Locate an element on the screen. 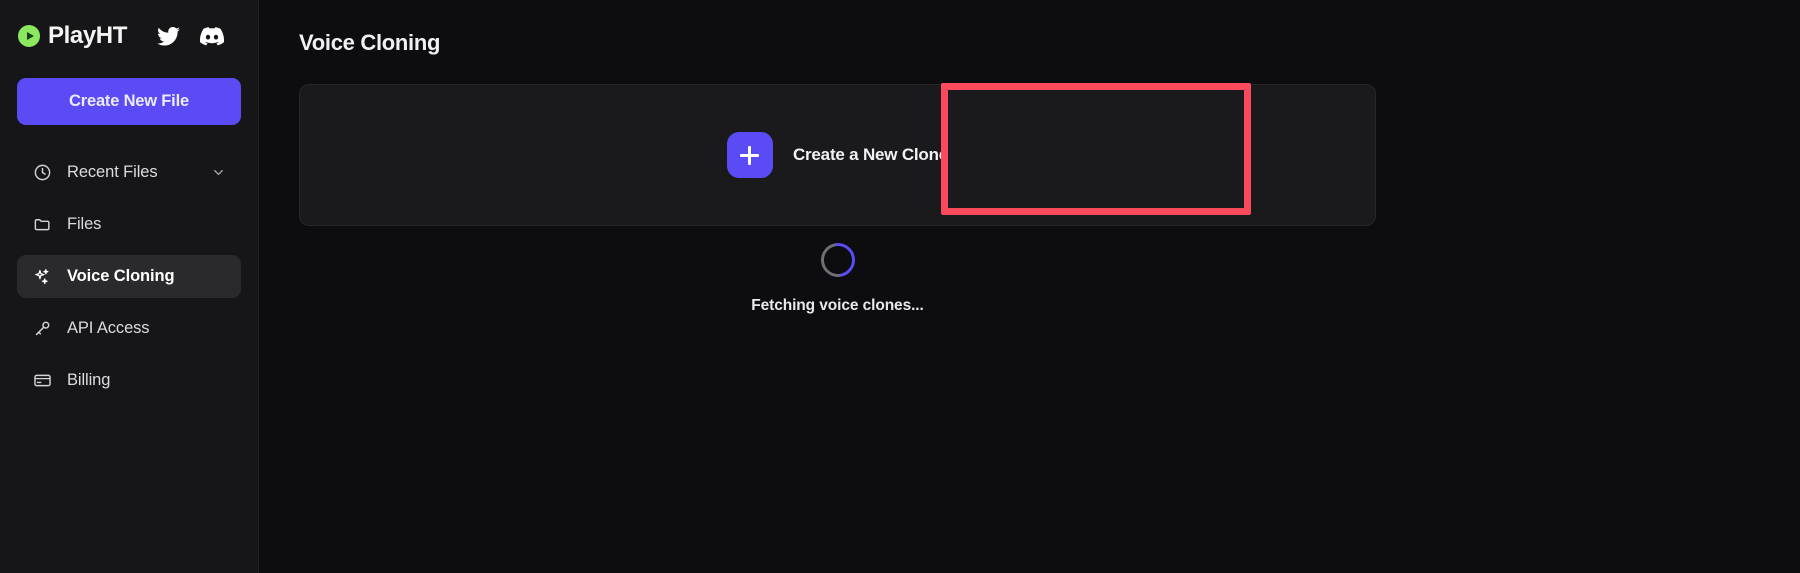  credit-card-icon is located at coordinates (42, 381).